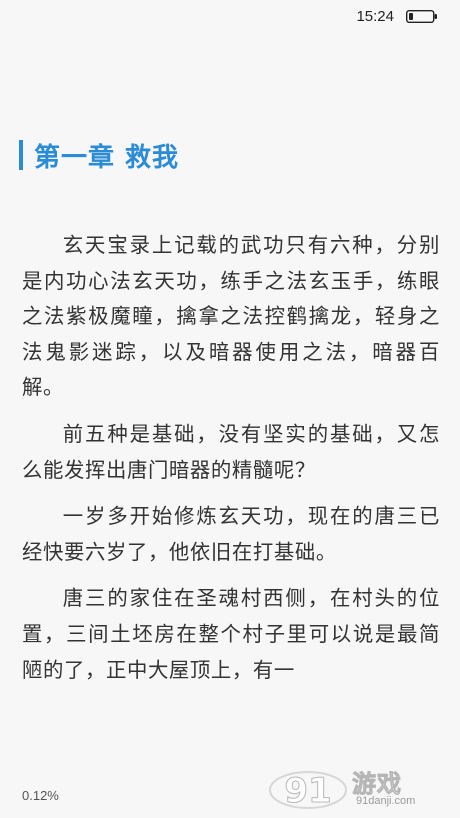  I want to click on watermark-logo: 91 游戏 91danji.com, so click(358, 787).